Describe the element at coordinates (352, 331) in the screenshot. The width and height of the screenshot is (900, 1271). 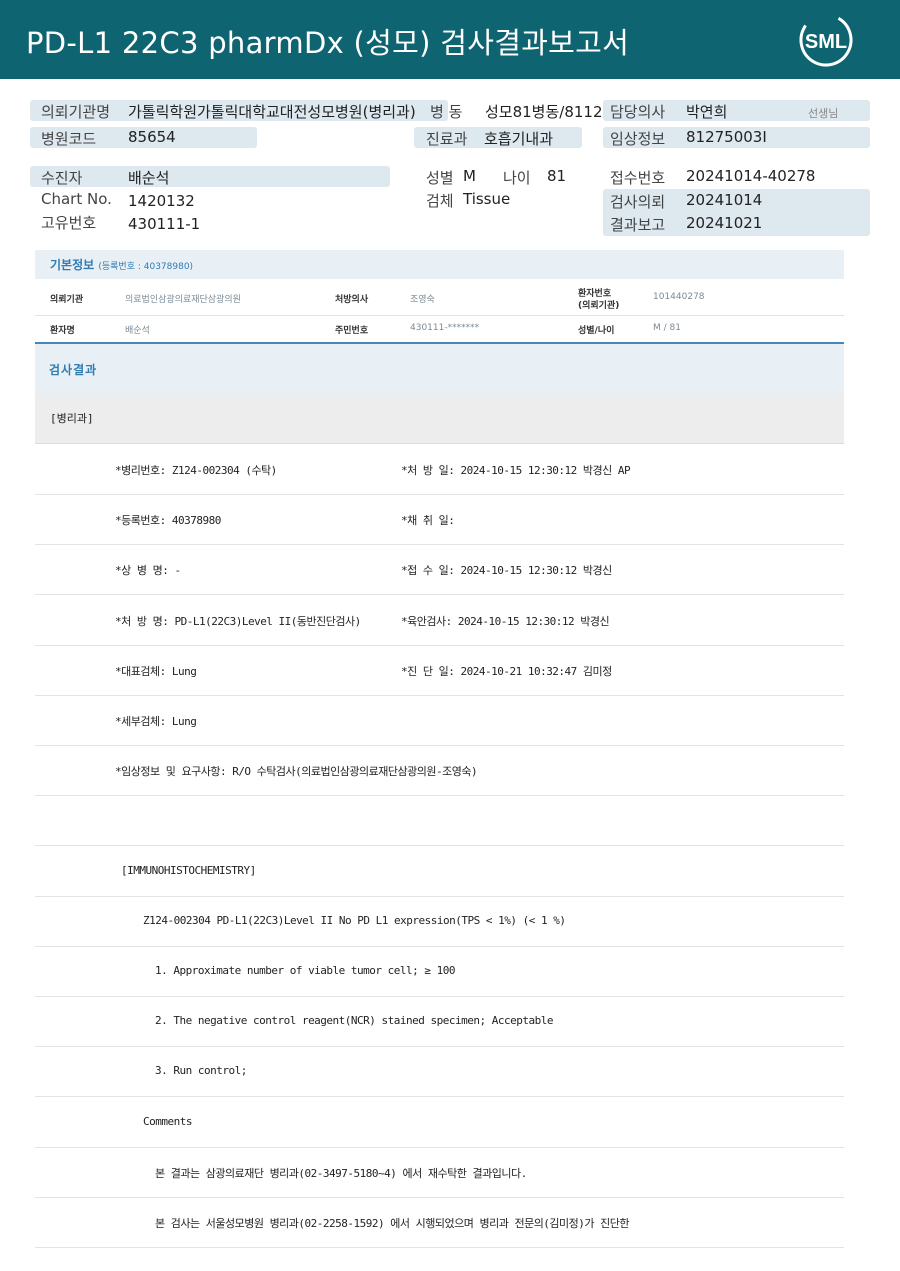
I see `rrn-key: 주민번호` at that location.